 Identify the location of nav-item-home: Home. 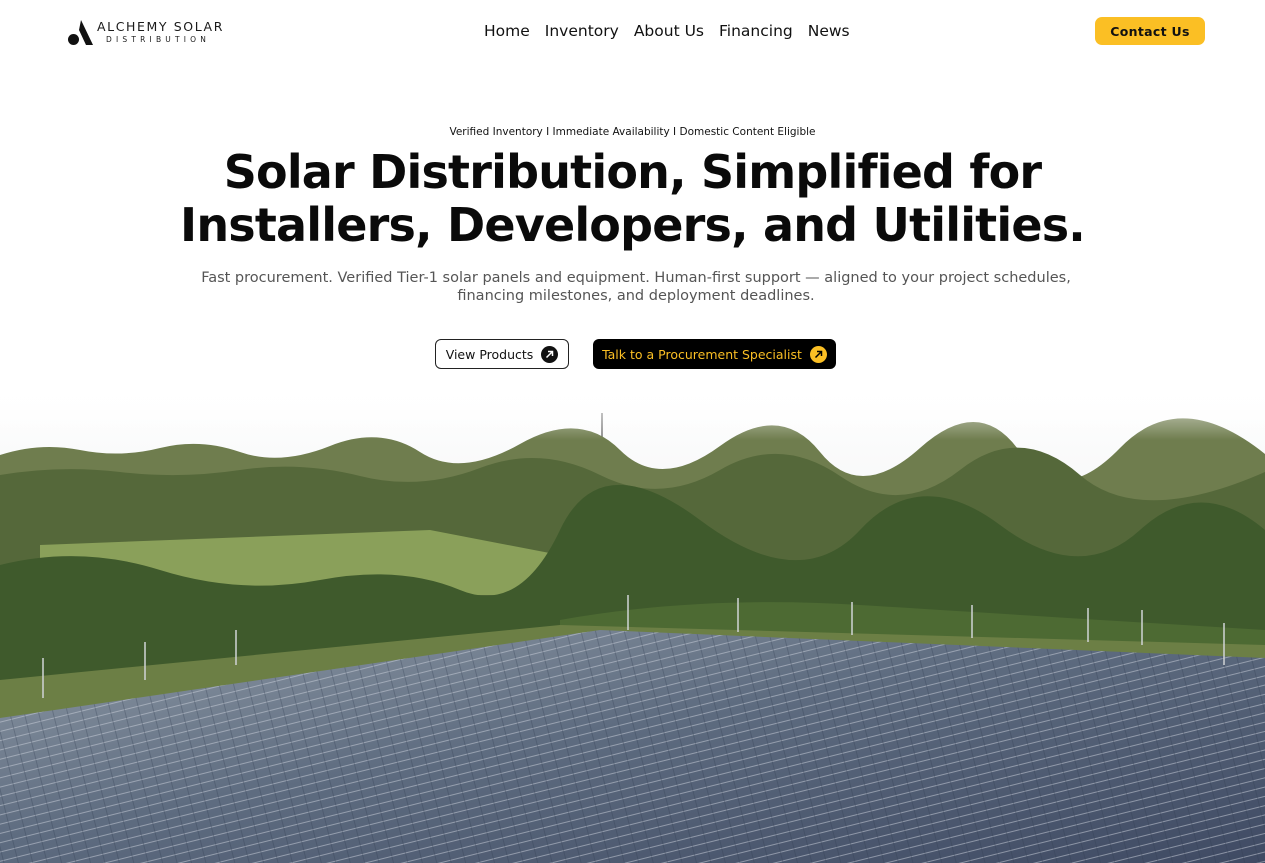
(507, 31).